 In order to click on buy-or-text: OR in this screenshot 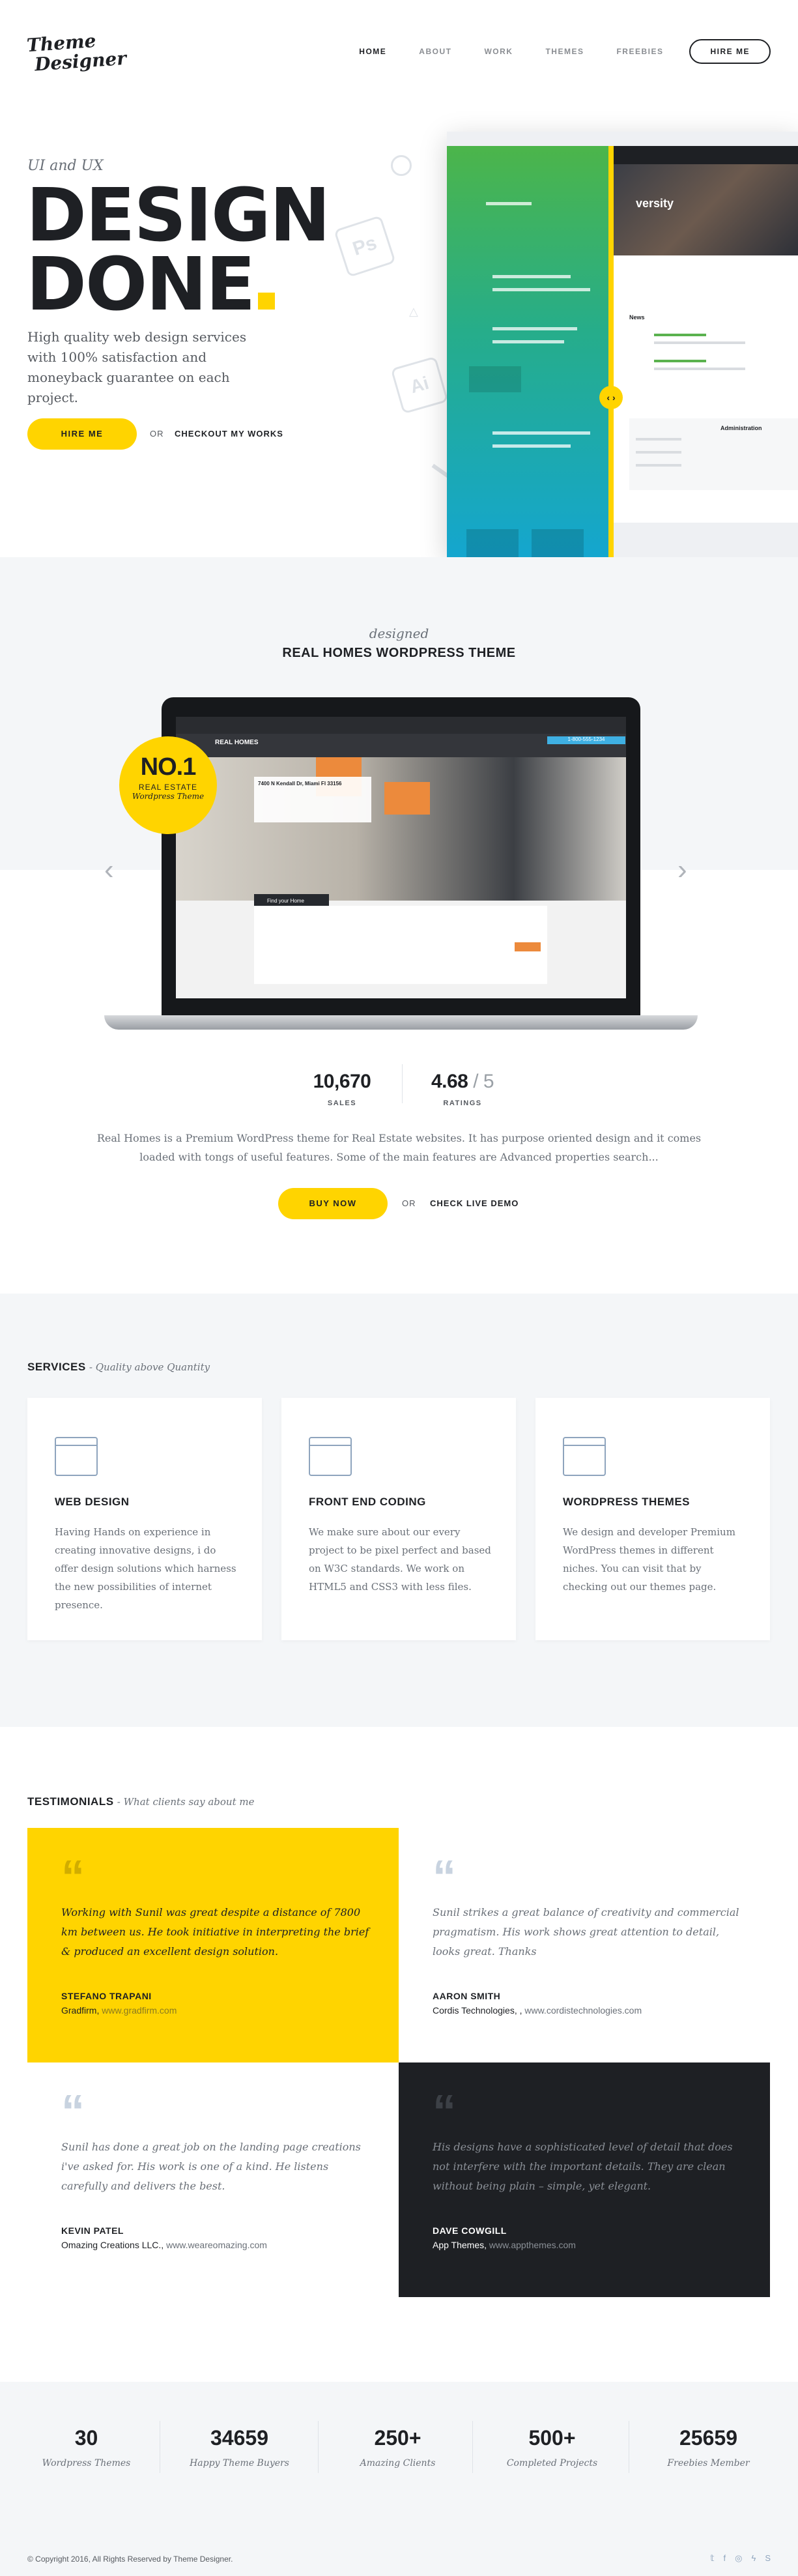, I will do `click(409, 1203)`.